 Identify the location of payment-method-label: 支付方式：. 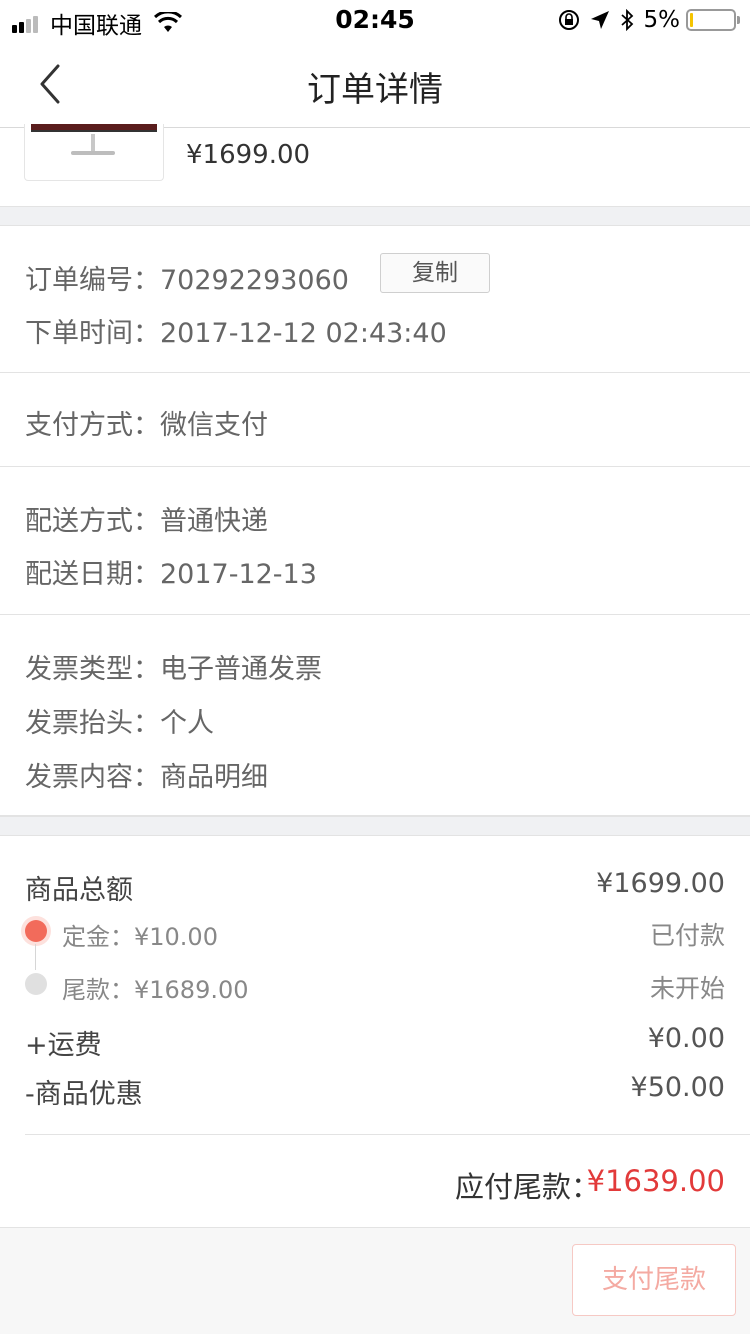
(92, 425).